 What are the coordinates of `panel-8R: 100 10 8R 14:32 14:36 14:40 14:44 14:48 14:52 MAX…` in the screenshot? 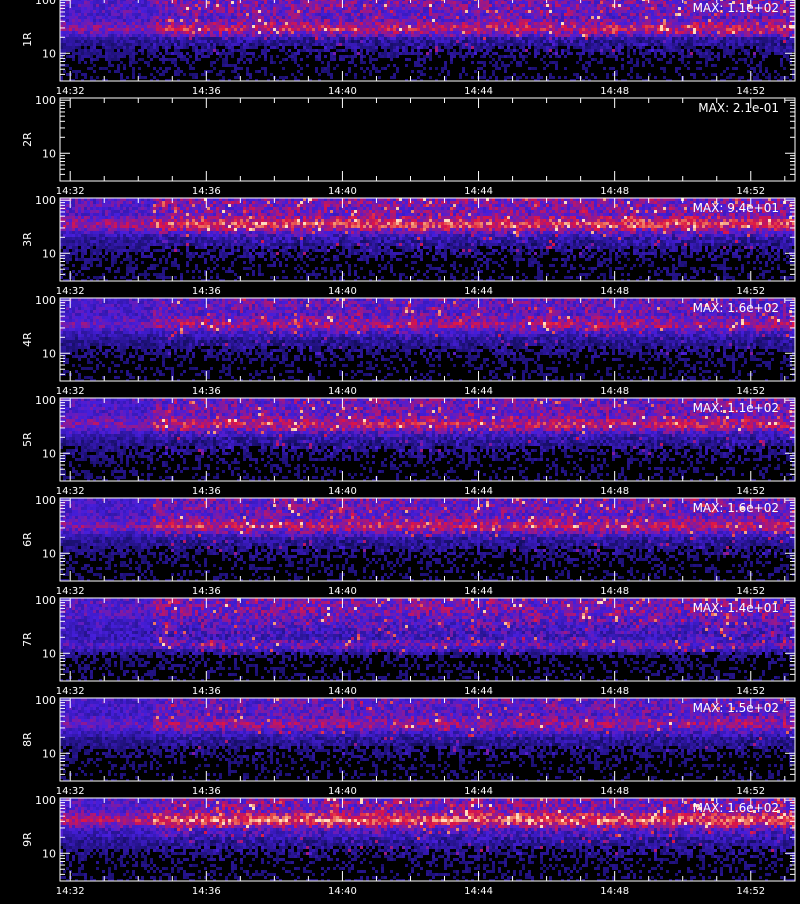 It's located at (408, 745).